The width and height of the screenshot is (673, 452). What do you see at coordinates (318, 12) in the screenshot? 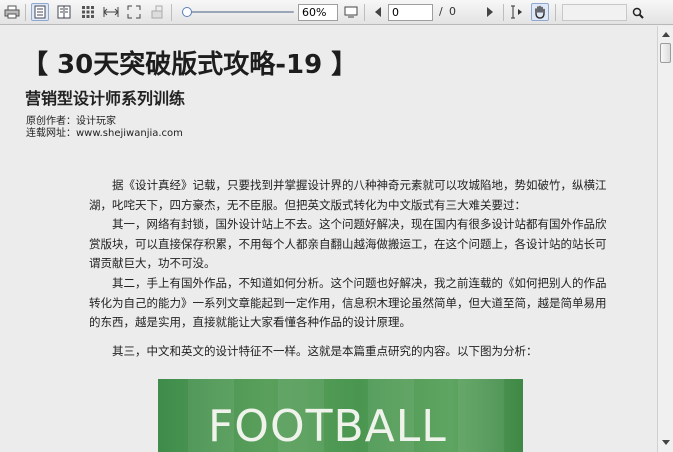
I see `zoom-input: 60%` at bounding box center [318, 12].